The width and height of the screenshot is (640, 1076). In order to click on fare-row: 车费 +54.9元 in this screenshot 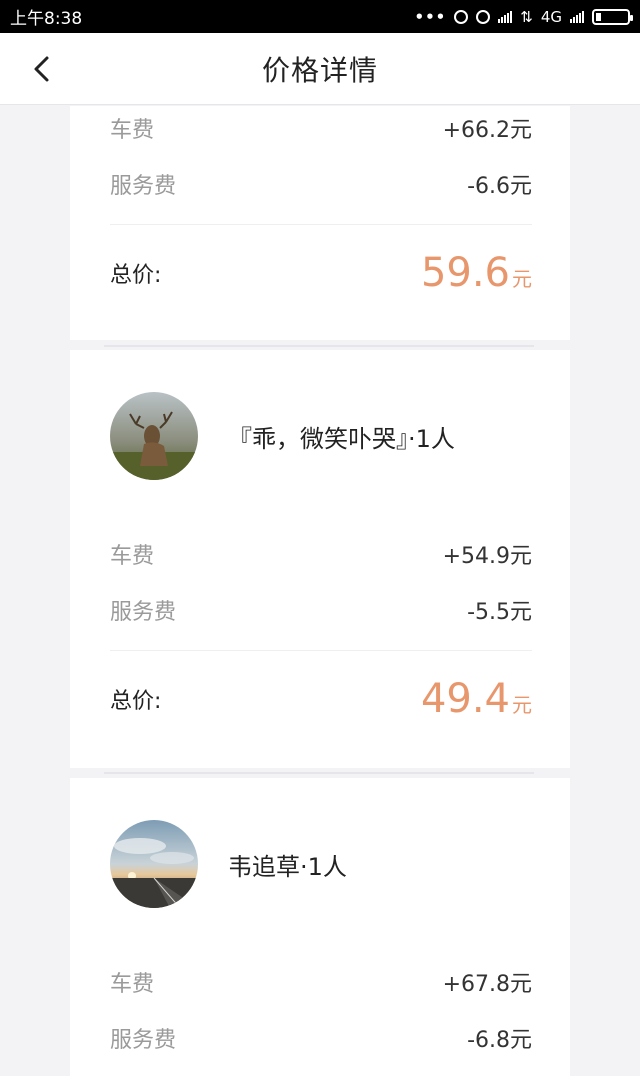, I will do `click(321, 554)`.